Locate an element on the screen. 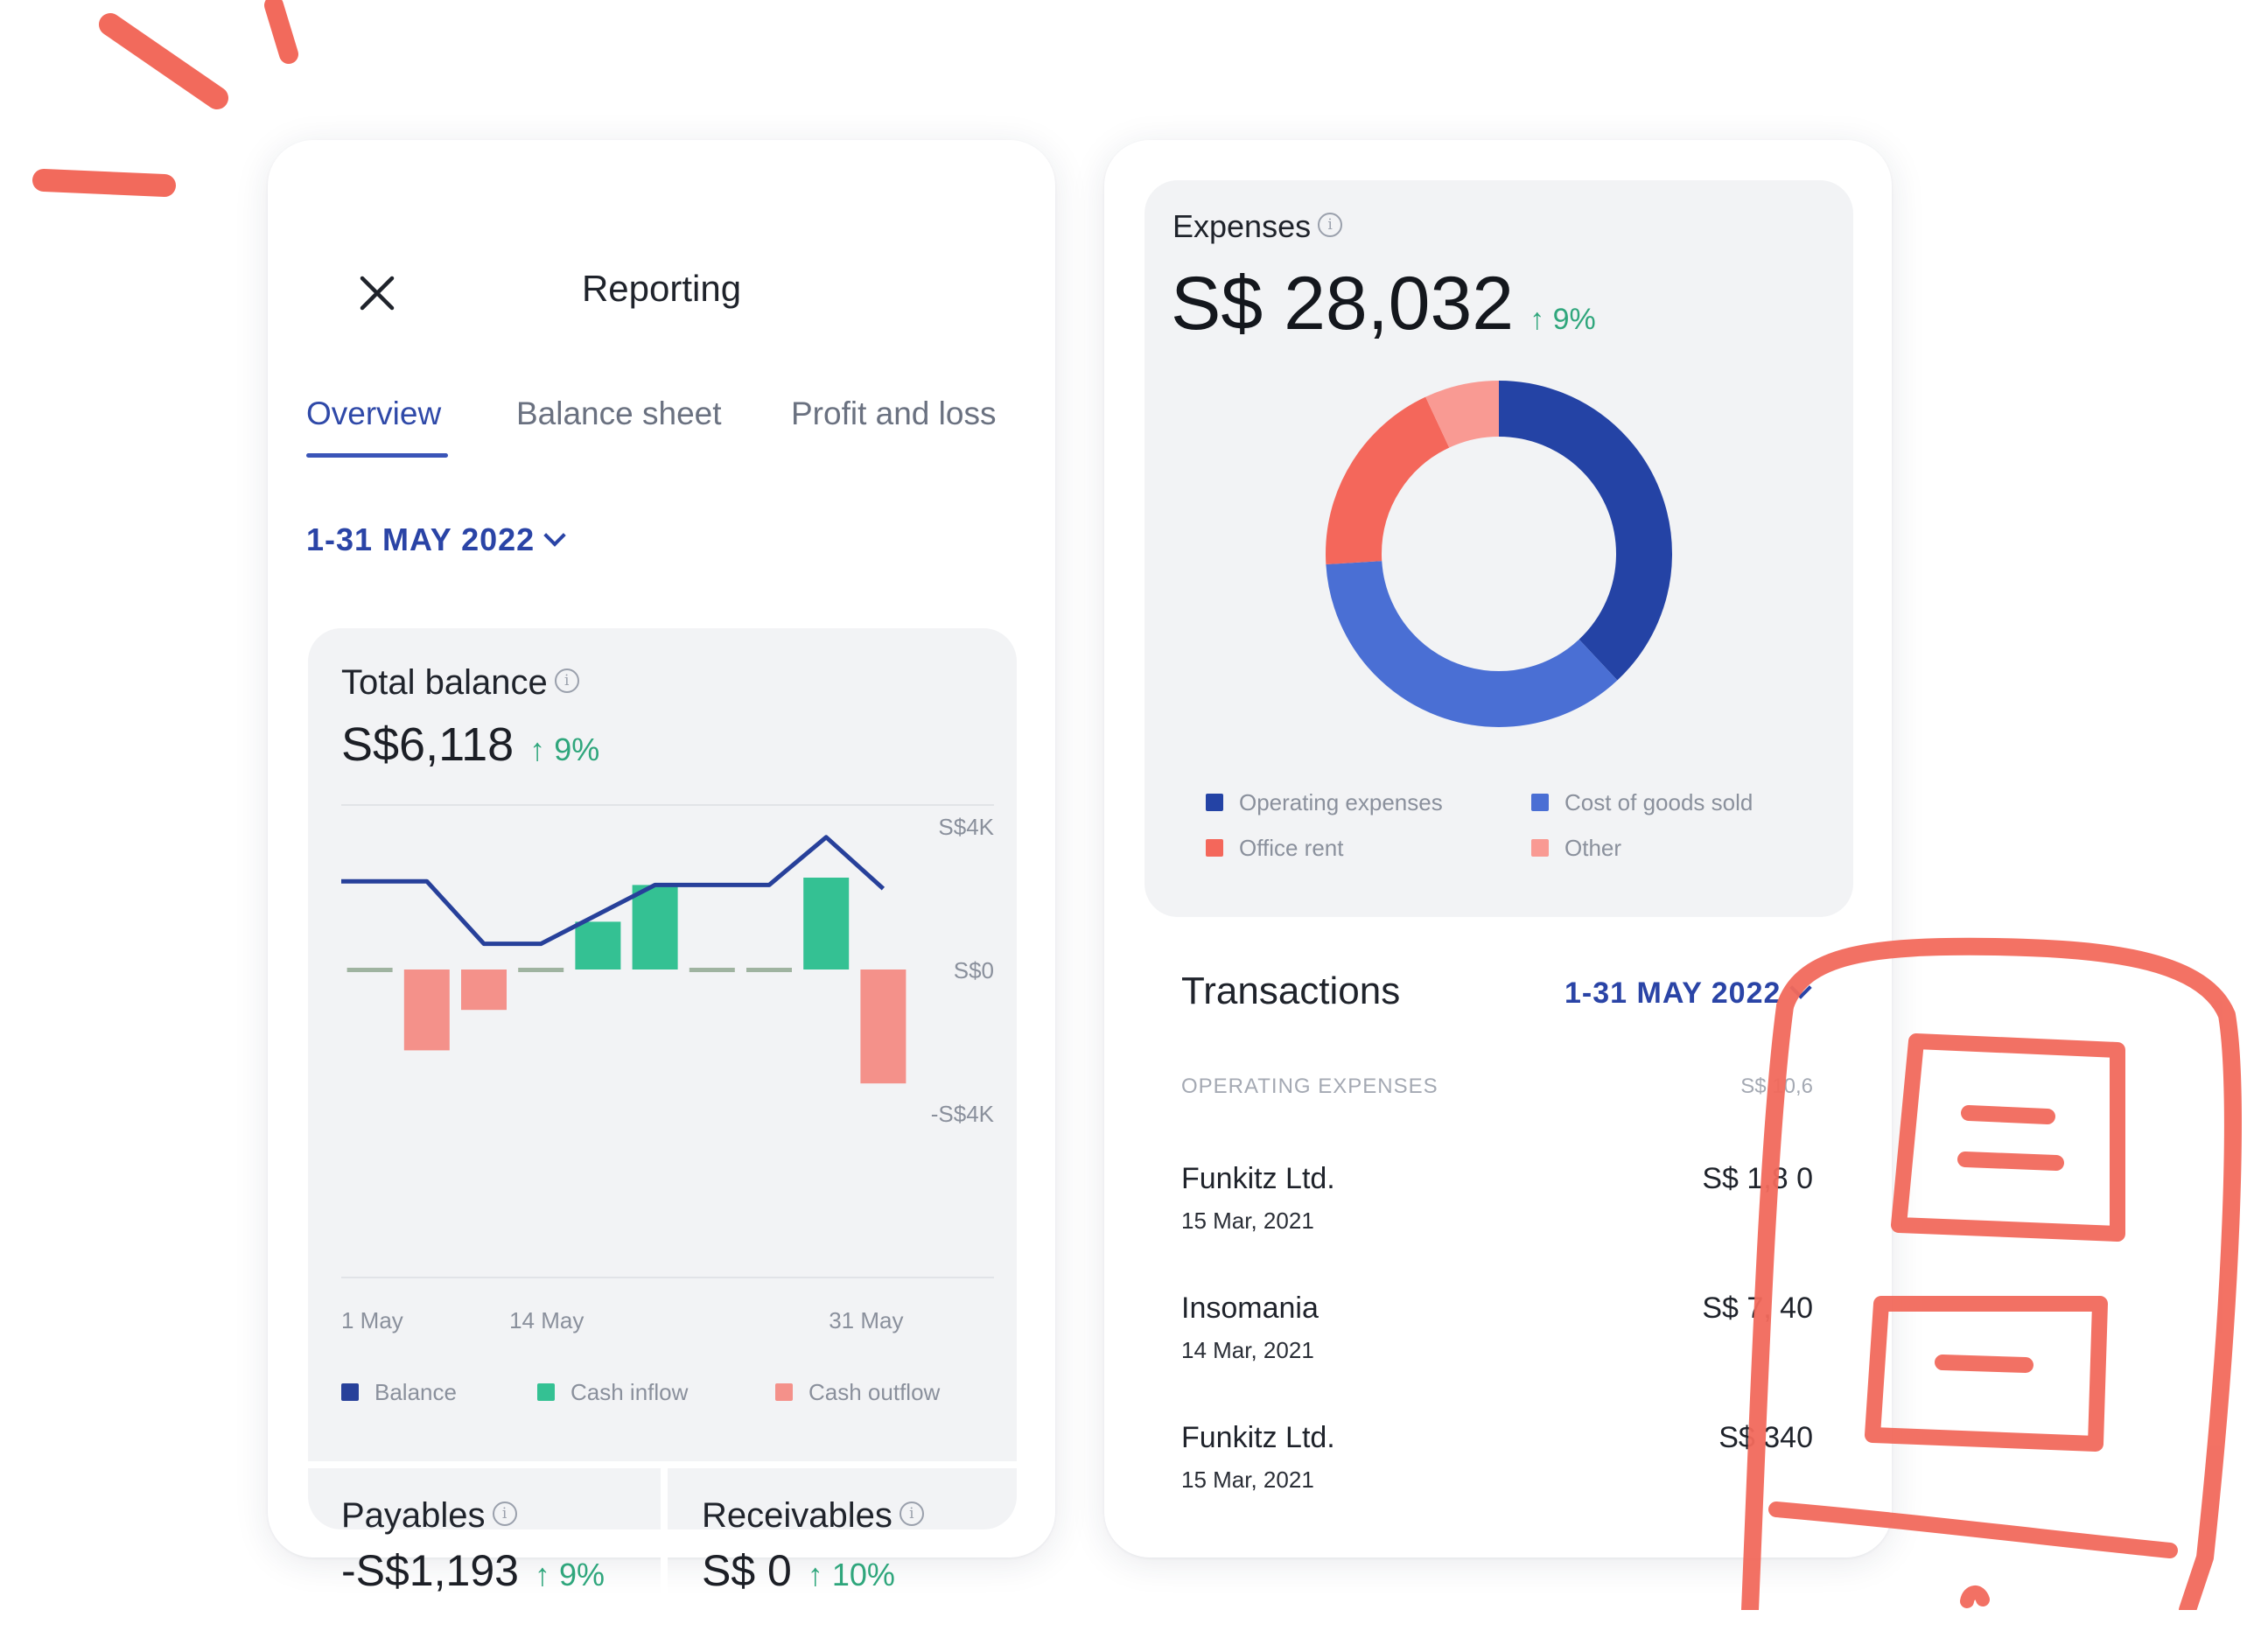 This screenshot has width=2268, height=1652. other-swatch is located at coordinates (1540, 848).